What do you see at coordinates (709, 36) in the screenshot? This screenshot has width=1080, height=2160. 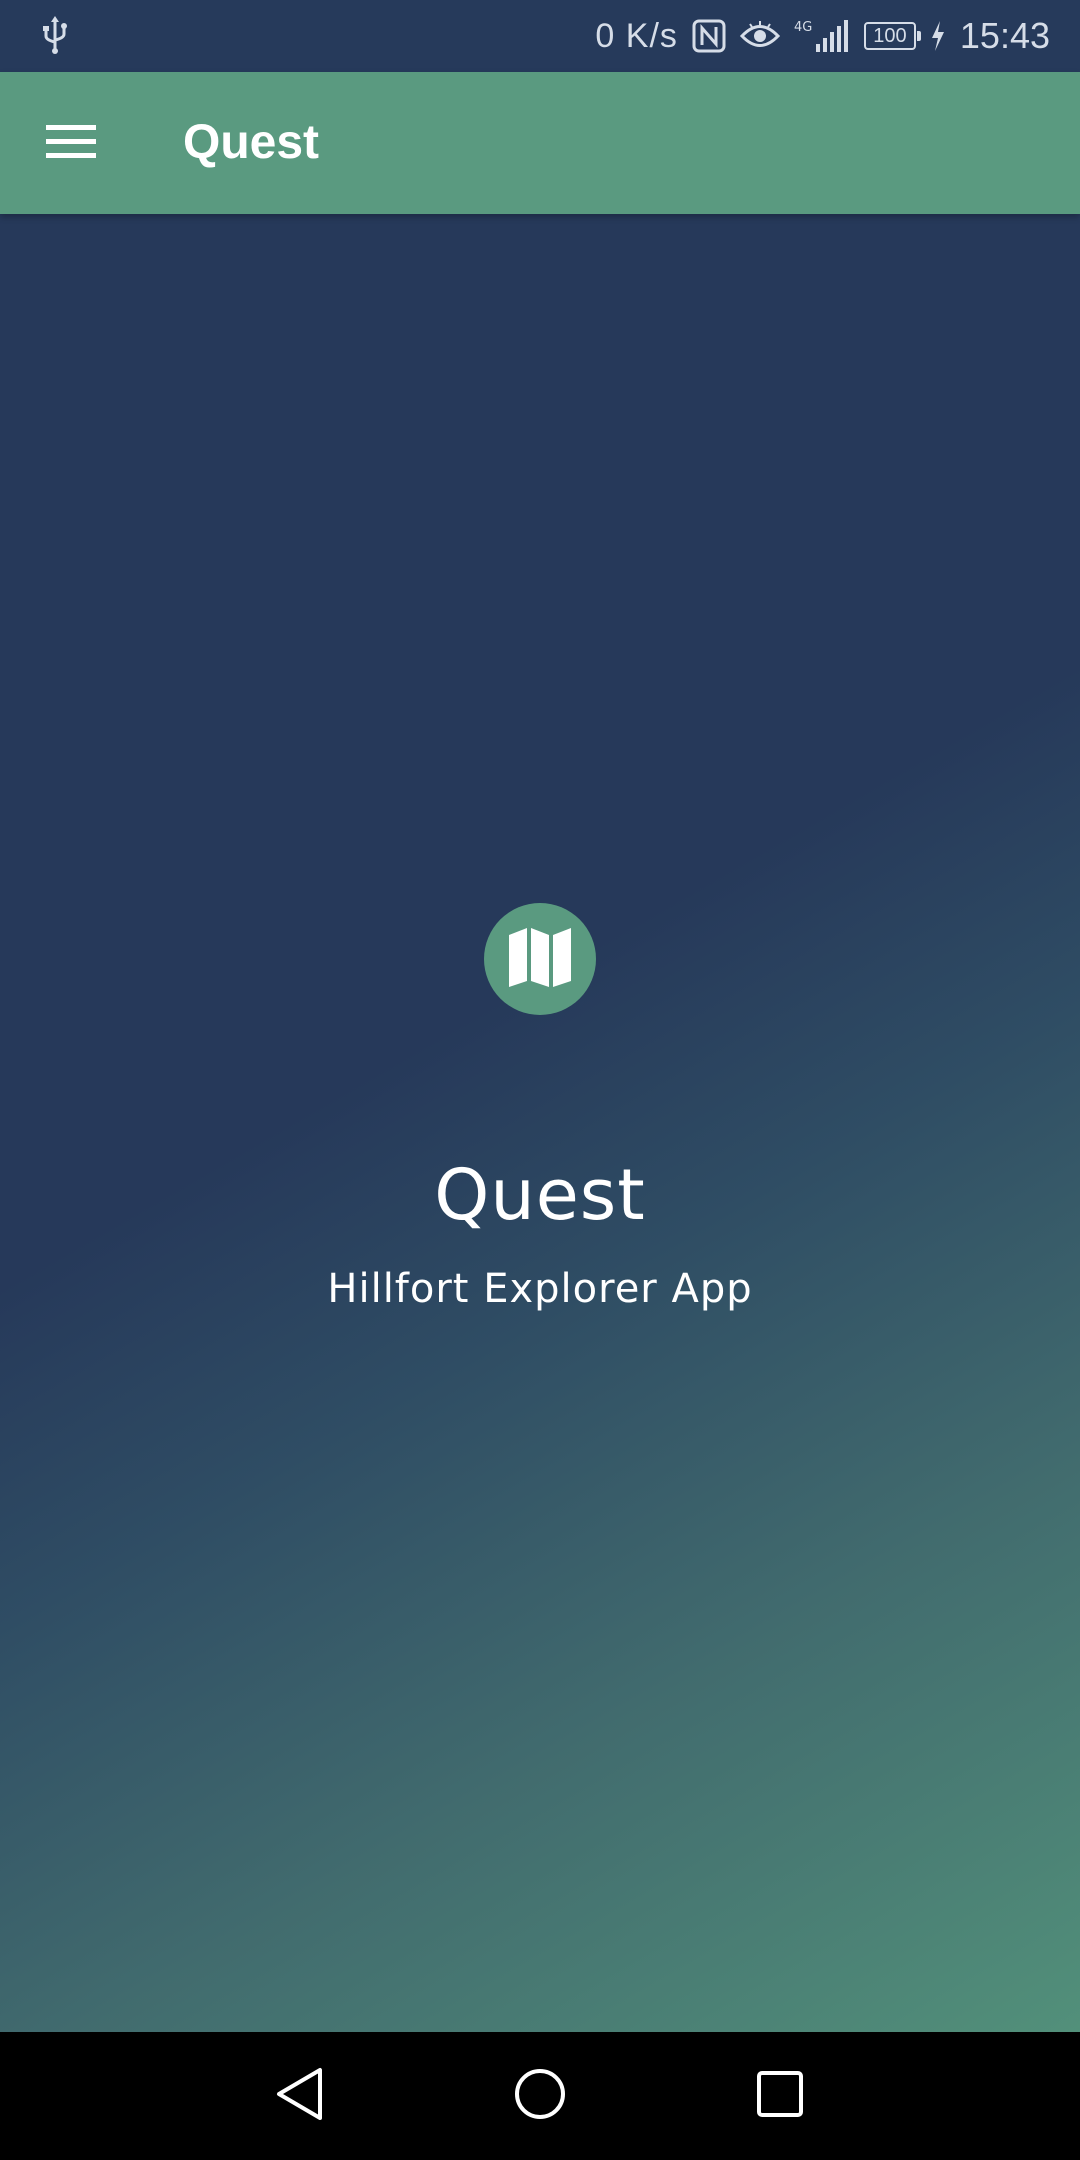 I see `nfc-icon` at bounding box center [709, 36].